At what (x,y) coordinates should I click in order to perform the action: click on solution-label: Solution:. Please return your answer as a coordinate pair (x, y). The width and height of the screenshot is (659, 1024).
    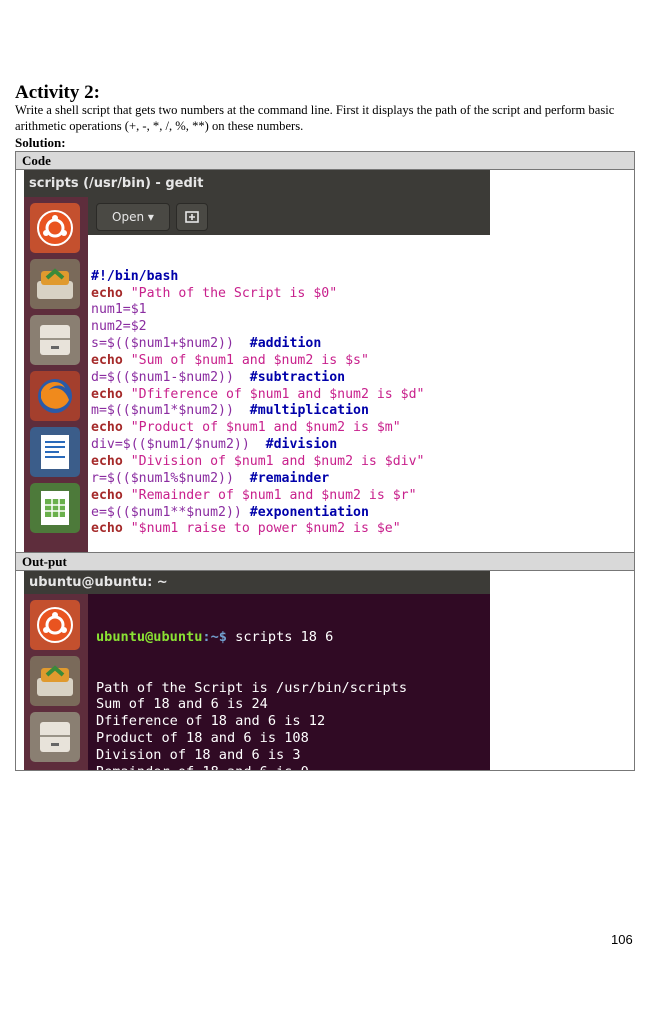
    Looking at the image, I should click on (40, 142).